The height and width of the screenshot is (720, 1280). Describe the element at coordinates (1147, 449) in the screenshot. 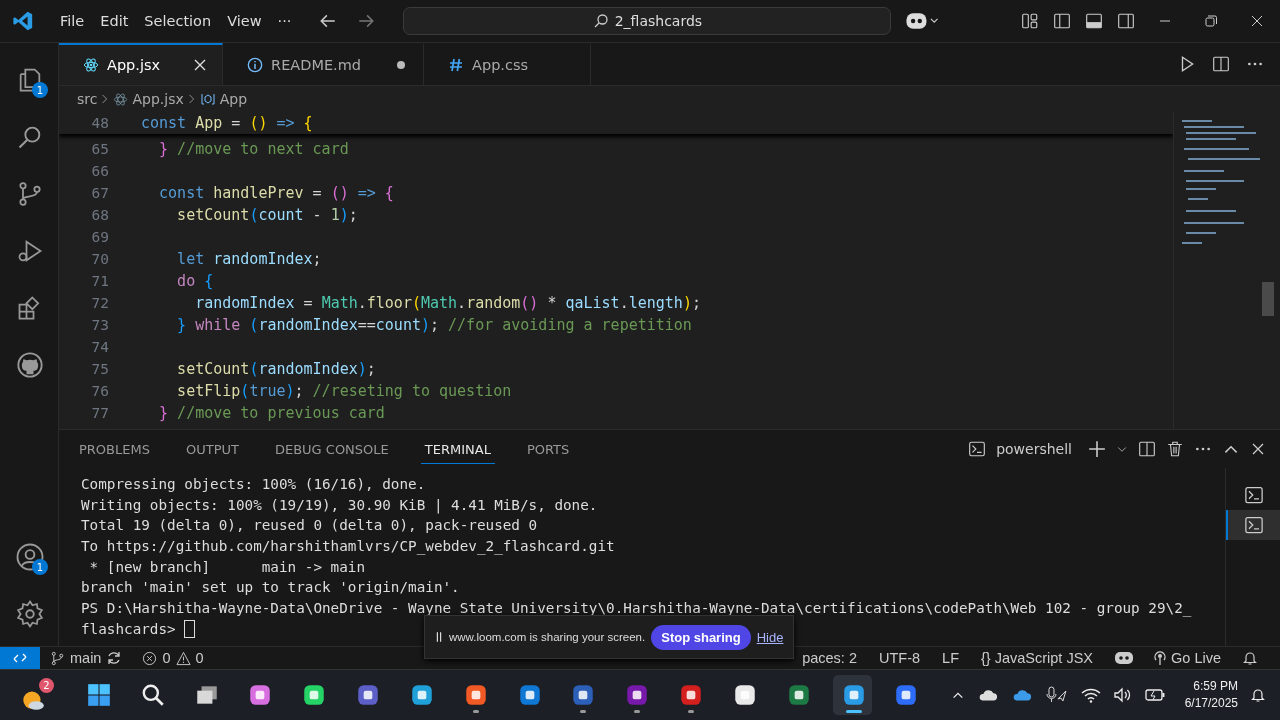

I see `split-terminal-icon` at that location.